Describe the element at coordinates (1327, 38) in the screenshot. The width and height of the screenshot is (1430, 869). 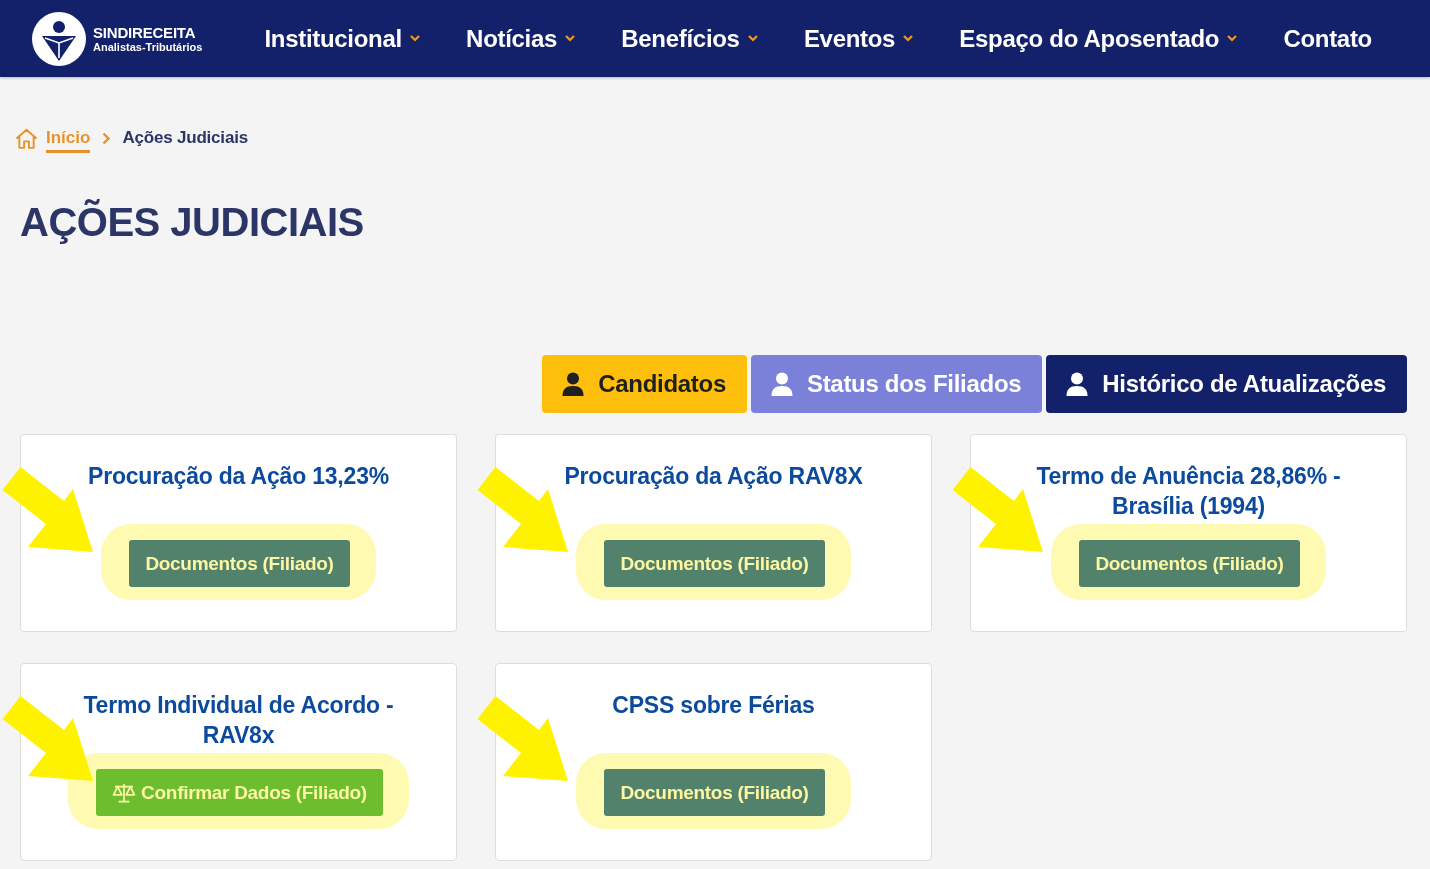
I see `nav-link: Contato` at that location.